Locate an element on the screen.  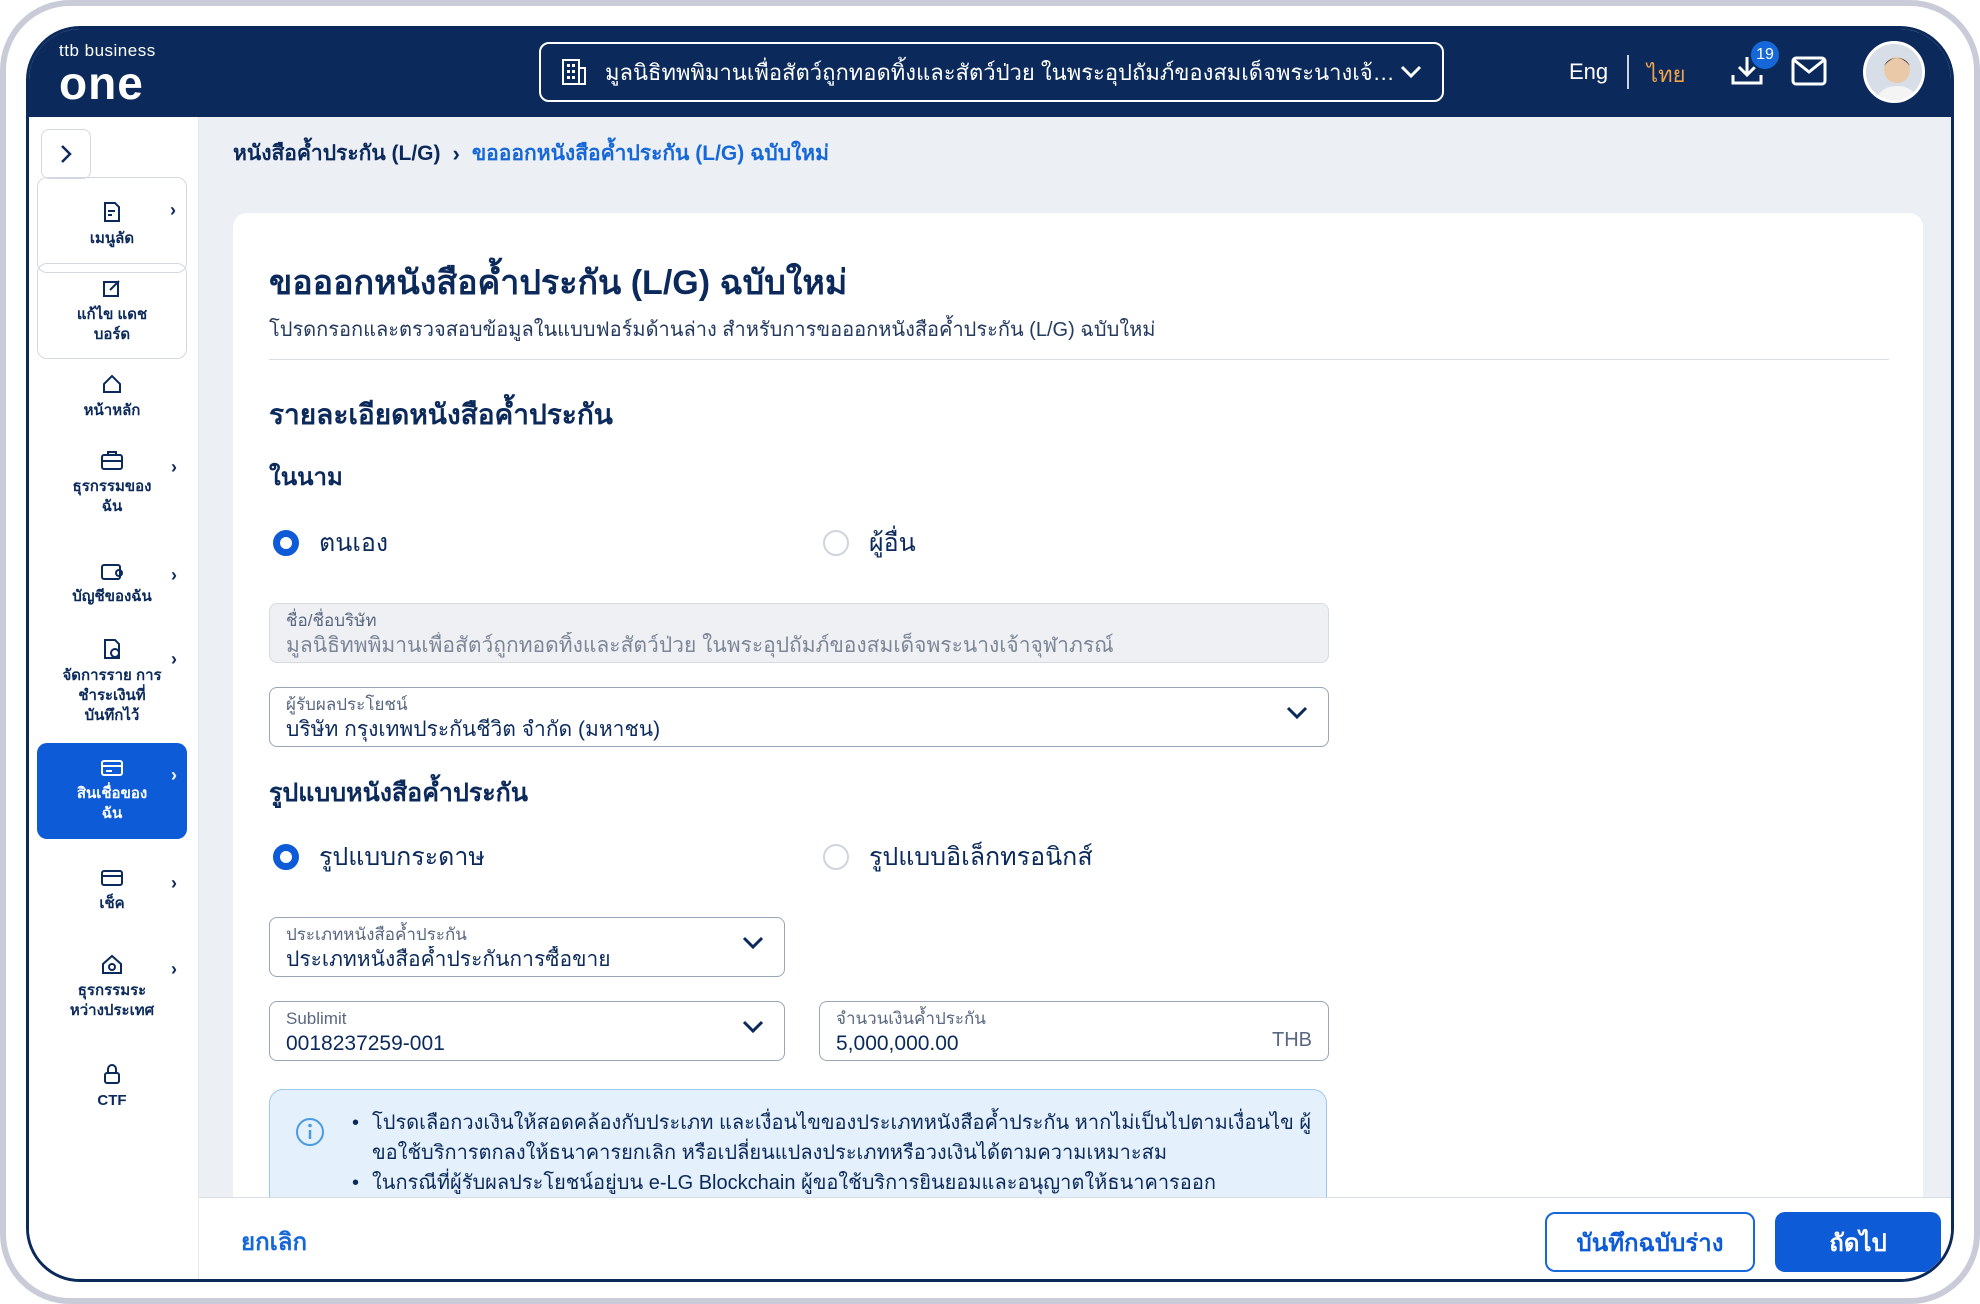
chevron-right-icon is located at coordinates (66, 154).